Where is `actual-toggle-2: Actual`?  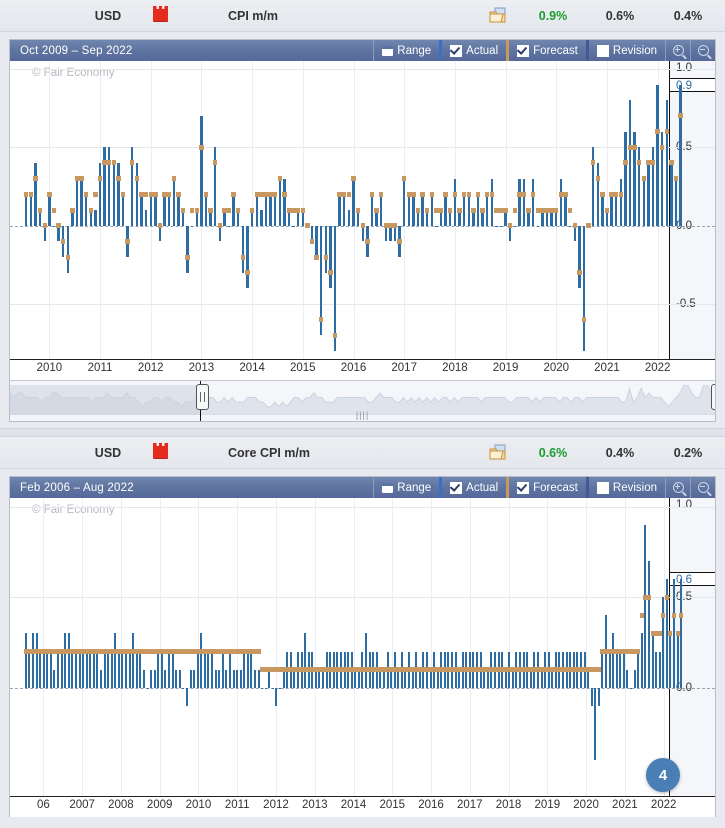 actual-toggle-2: Actual is located at coordinates (472, 487).